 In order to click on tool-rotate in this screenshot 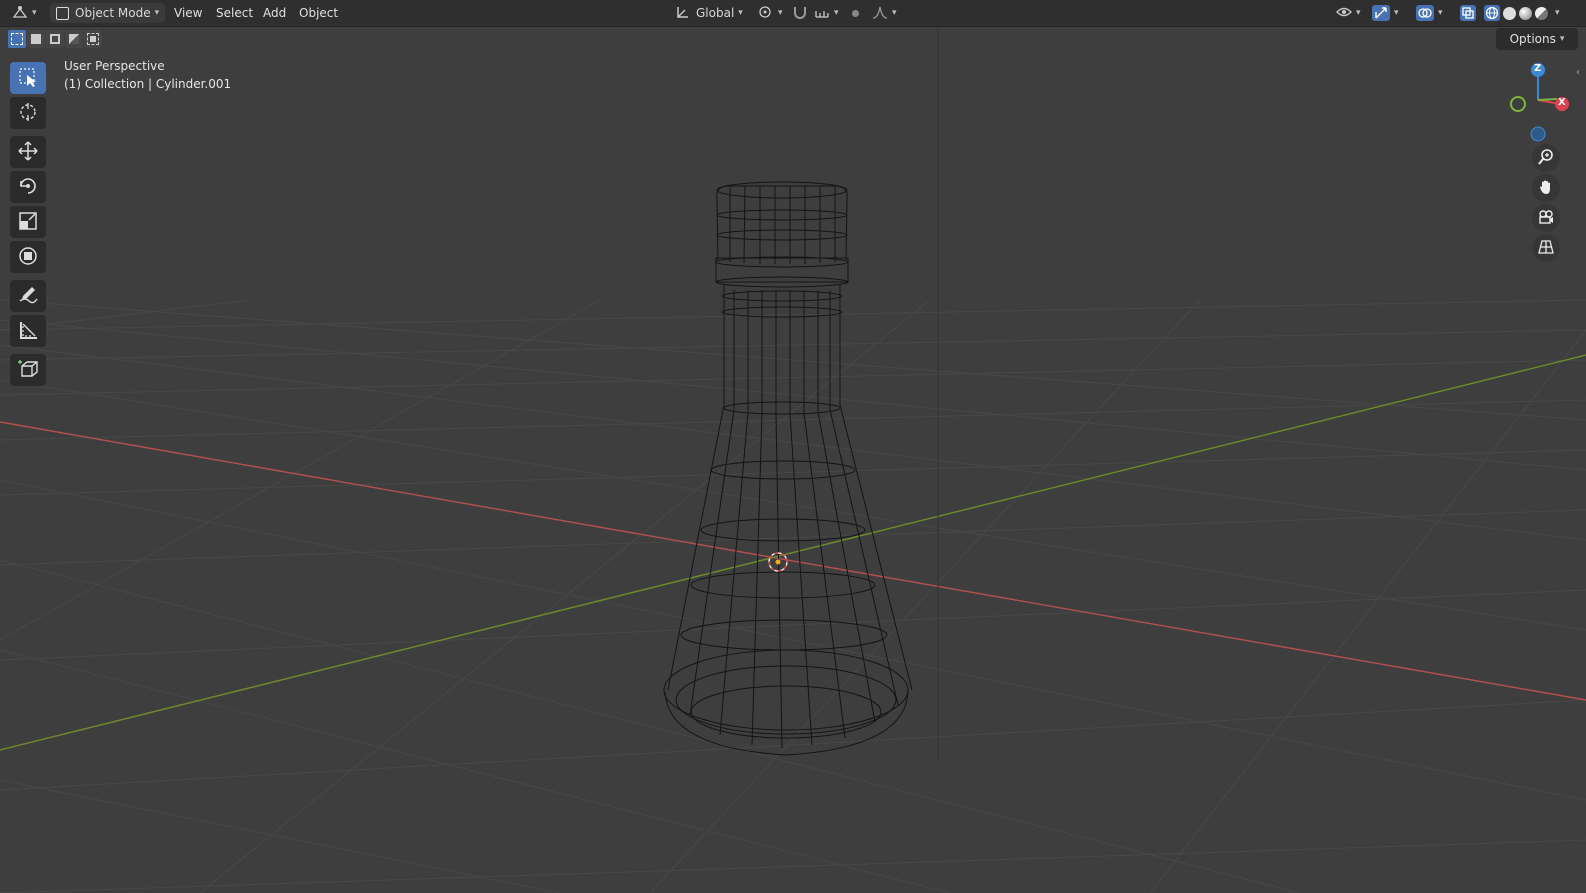, I will do `click(28, 187)`.